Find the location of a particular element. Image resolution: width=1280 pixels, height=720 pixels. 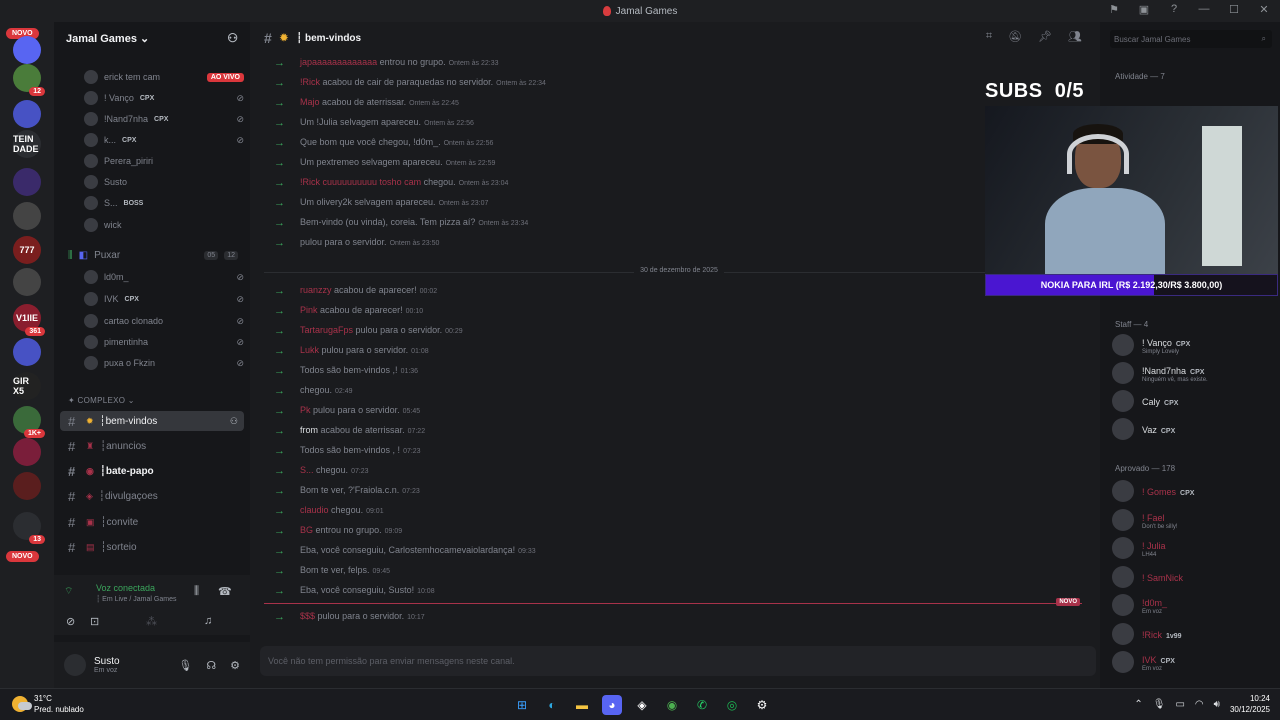

disconnect-icon: ☎ is located at coordinates (225, 591).